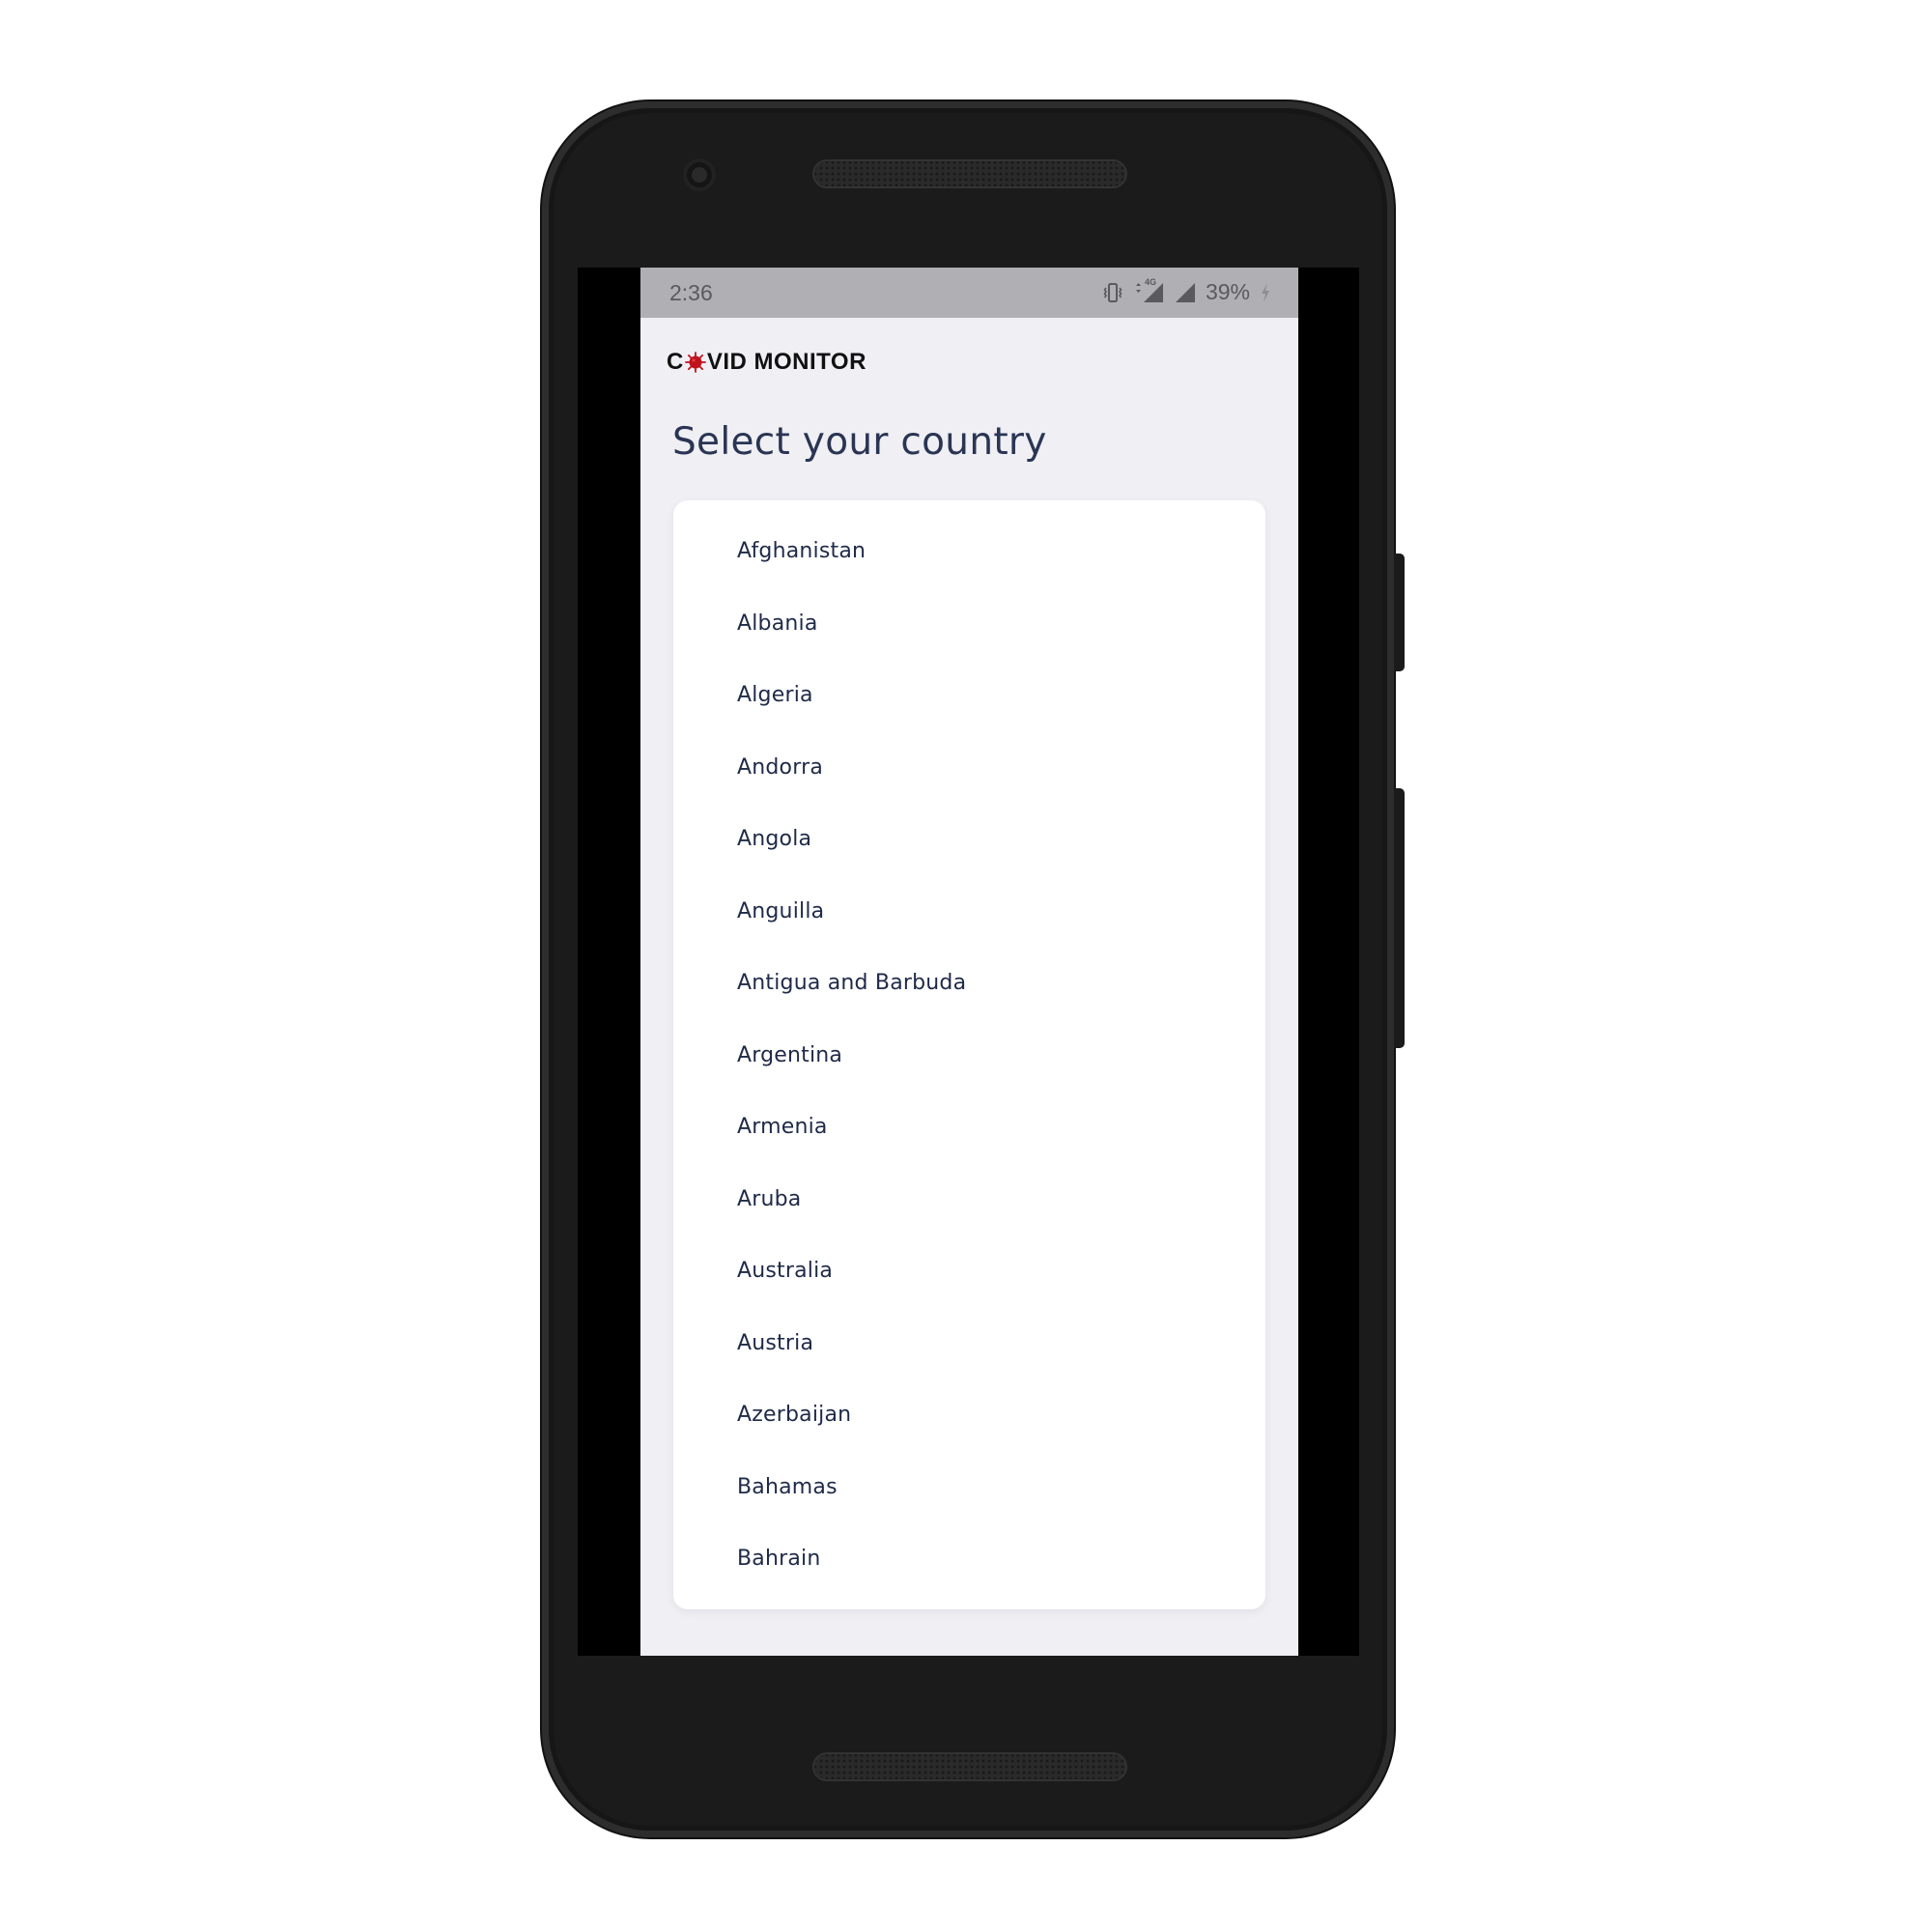 The image size is (1932, 1932). What do you see at coordinates (969, 624) in the screenshot?
I see `country-item: Albania` at bounding box center [969, 624].